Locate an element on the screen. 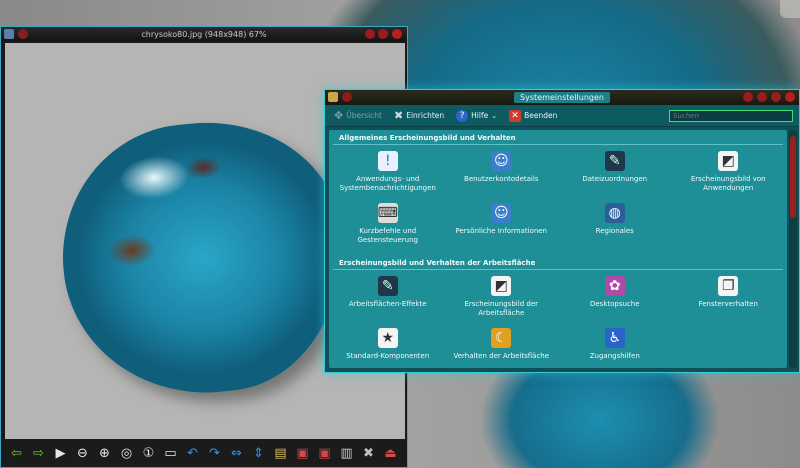  settings-close-button is located at coordinates (790, 97).